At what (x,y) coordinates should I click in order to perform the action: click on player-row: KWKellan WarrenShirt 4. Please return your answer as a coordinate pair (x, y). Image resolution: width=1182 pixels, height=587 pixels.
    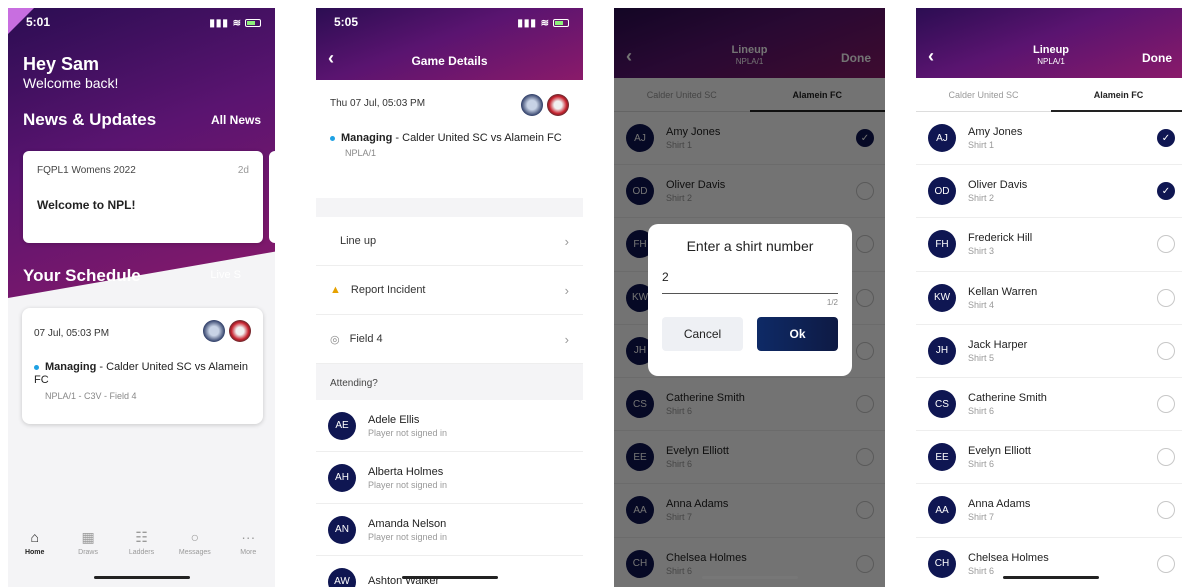
    Looking at the image, I should click on (1049, 298).